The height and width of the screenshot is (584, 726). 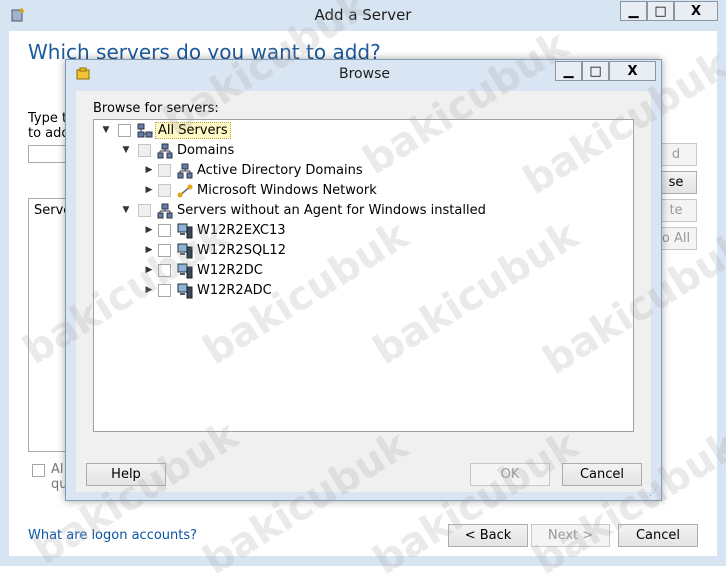 I want to click on browse-cancel-button: Cancel, so click(x=602, y=474).